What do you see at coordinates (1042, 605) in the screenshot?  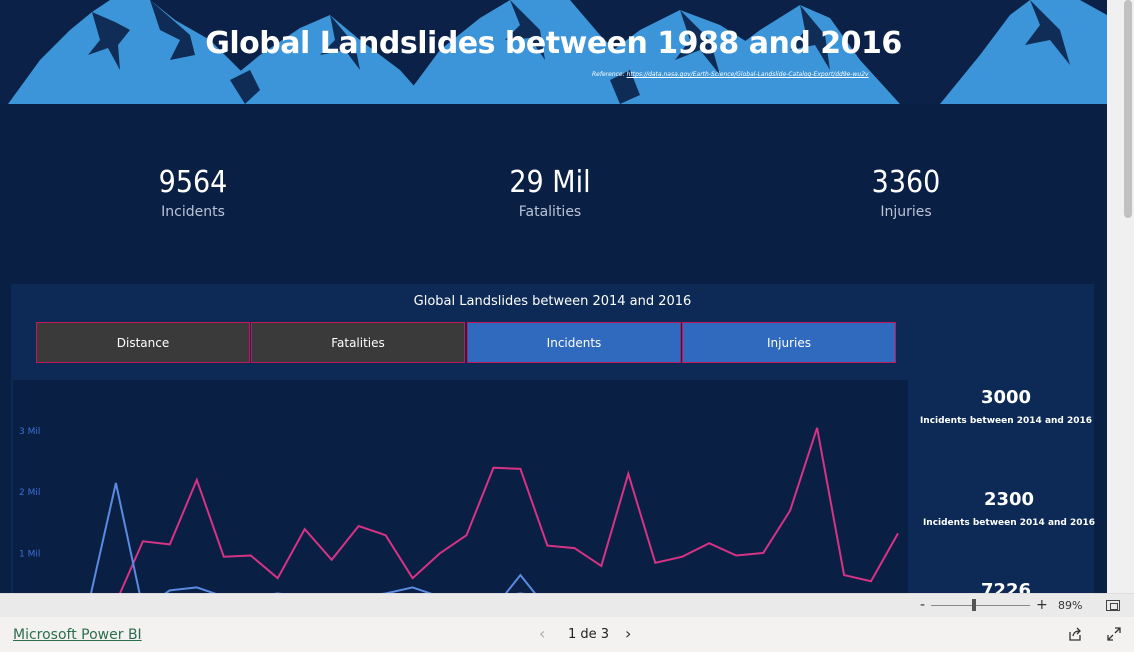 I see `zoom-in-button: +` at bounding box center [1042, 605].